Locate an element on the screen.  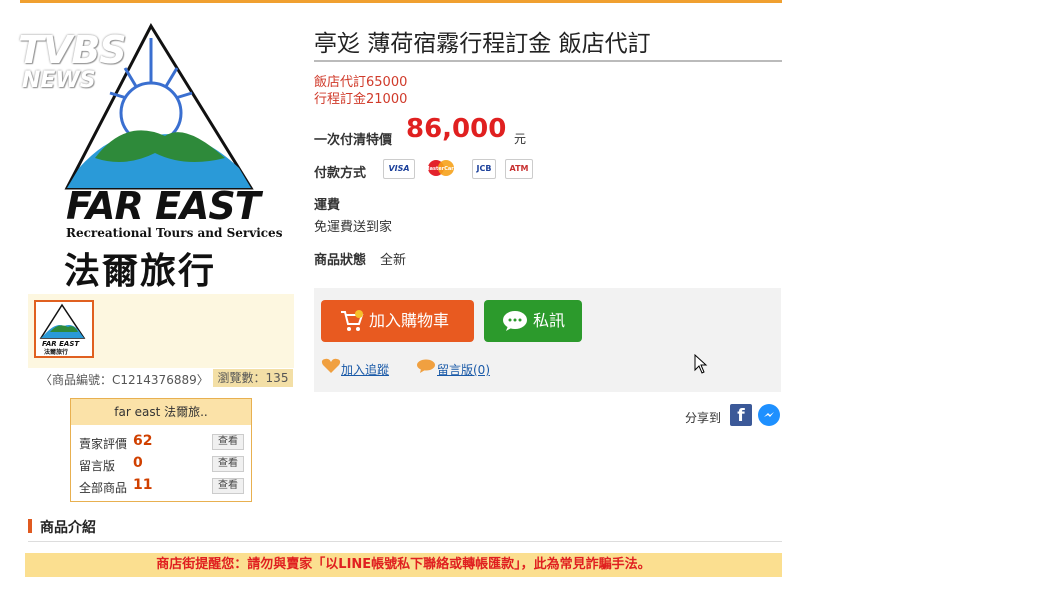
logo-name-en: FAR EAST is located at coordinates (163, 206).